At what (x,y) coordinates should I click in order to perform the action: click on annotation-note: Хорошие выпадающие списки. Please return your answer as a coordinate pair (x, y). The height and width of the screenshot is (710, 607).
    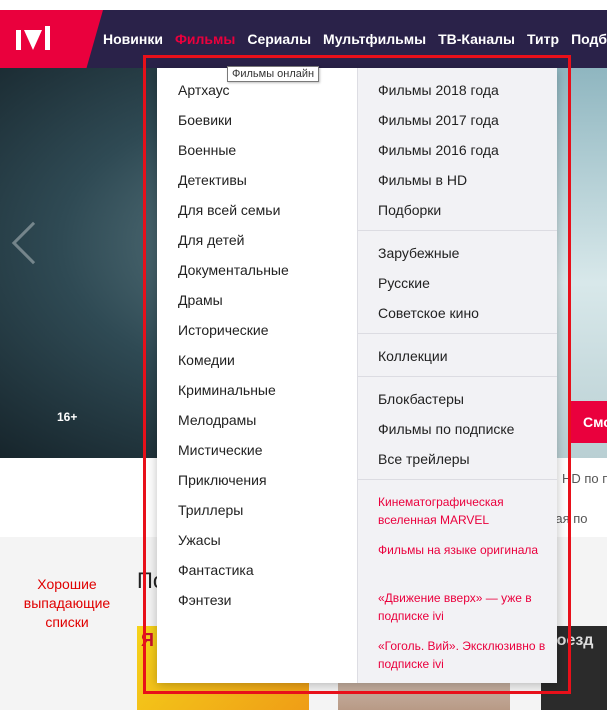
    Looking at the image, I should click on (67, 603).